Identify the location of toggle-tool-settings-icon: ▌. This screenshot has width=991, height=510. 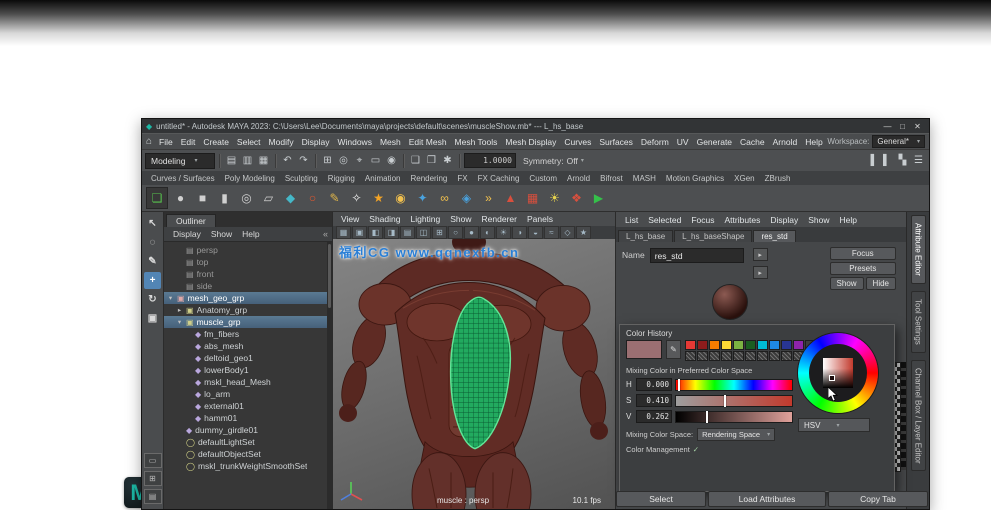
(886, 160).